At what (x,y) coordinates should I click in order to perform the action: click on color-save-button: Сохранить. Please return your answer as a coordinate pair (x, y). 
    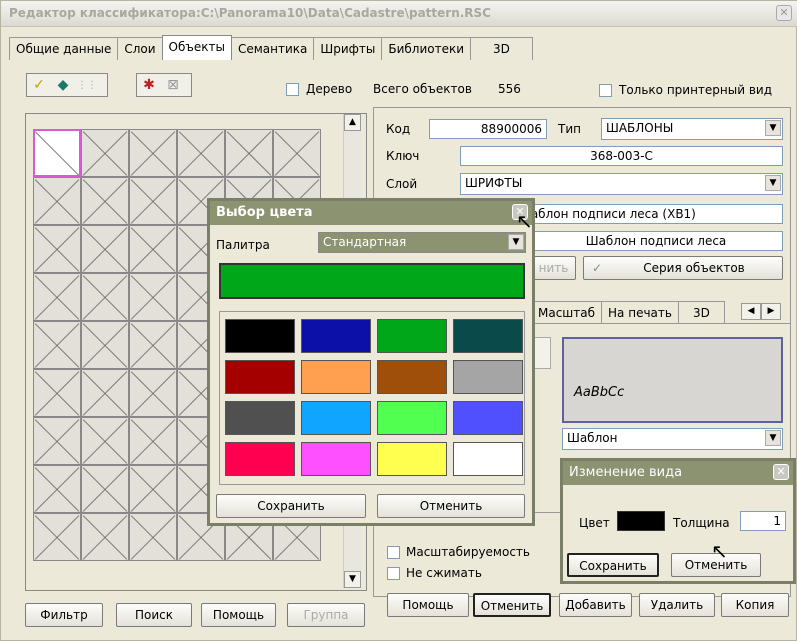
    Looking at the image, I should click on (291, 506).